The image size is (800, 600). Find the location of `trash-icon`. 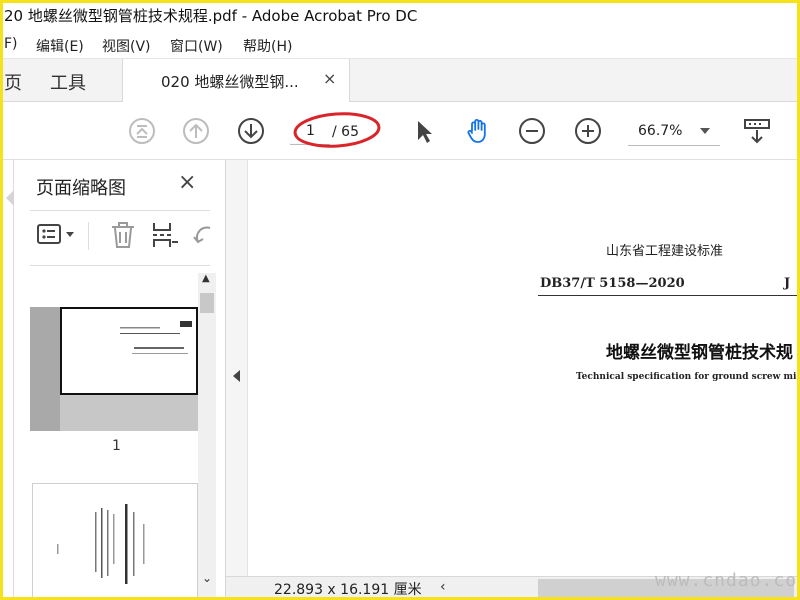

trash-icon is located at coordinates (123, 235).